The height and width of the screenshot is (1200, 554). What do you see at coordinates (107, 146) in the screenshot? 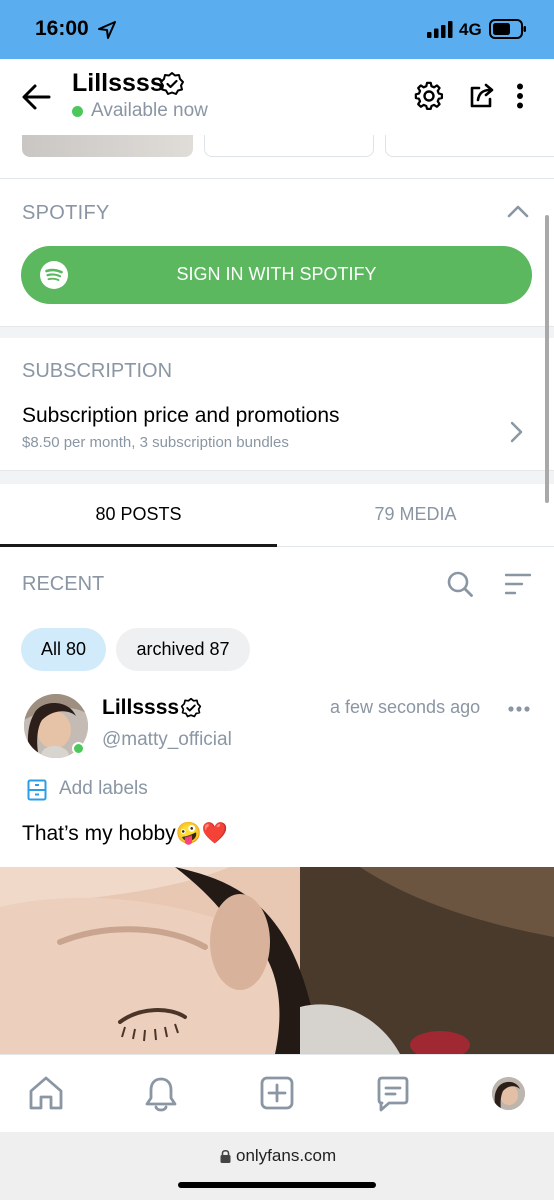
I see `highlight-card-image` at bounding box center [107, 146].